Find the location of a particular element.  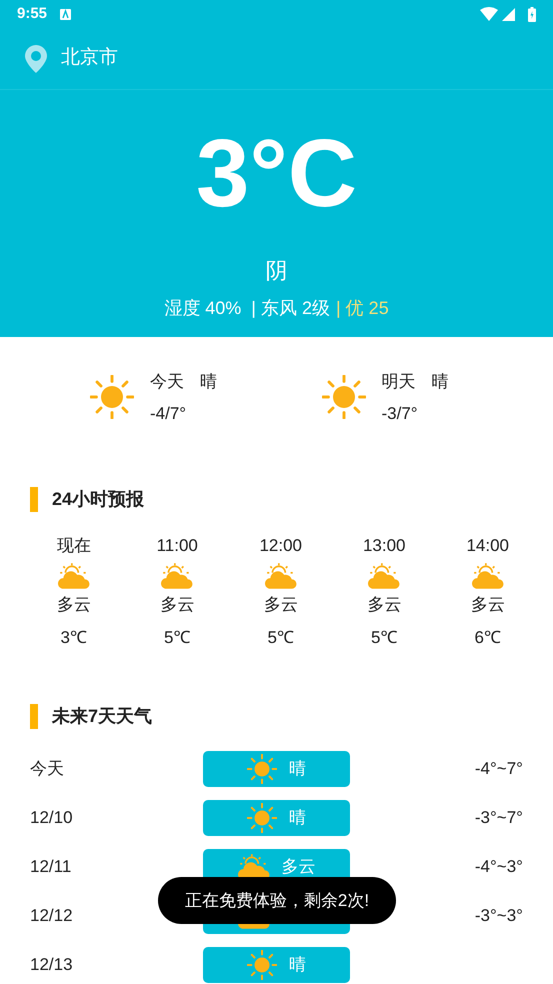

hour-temperature: 3℃ is located at coordinates (73, 638).